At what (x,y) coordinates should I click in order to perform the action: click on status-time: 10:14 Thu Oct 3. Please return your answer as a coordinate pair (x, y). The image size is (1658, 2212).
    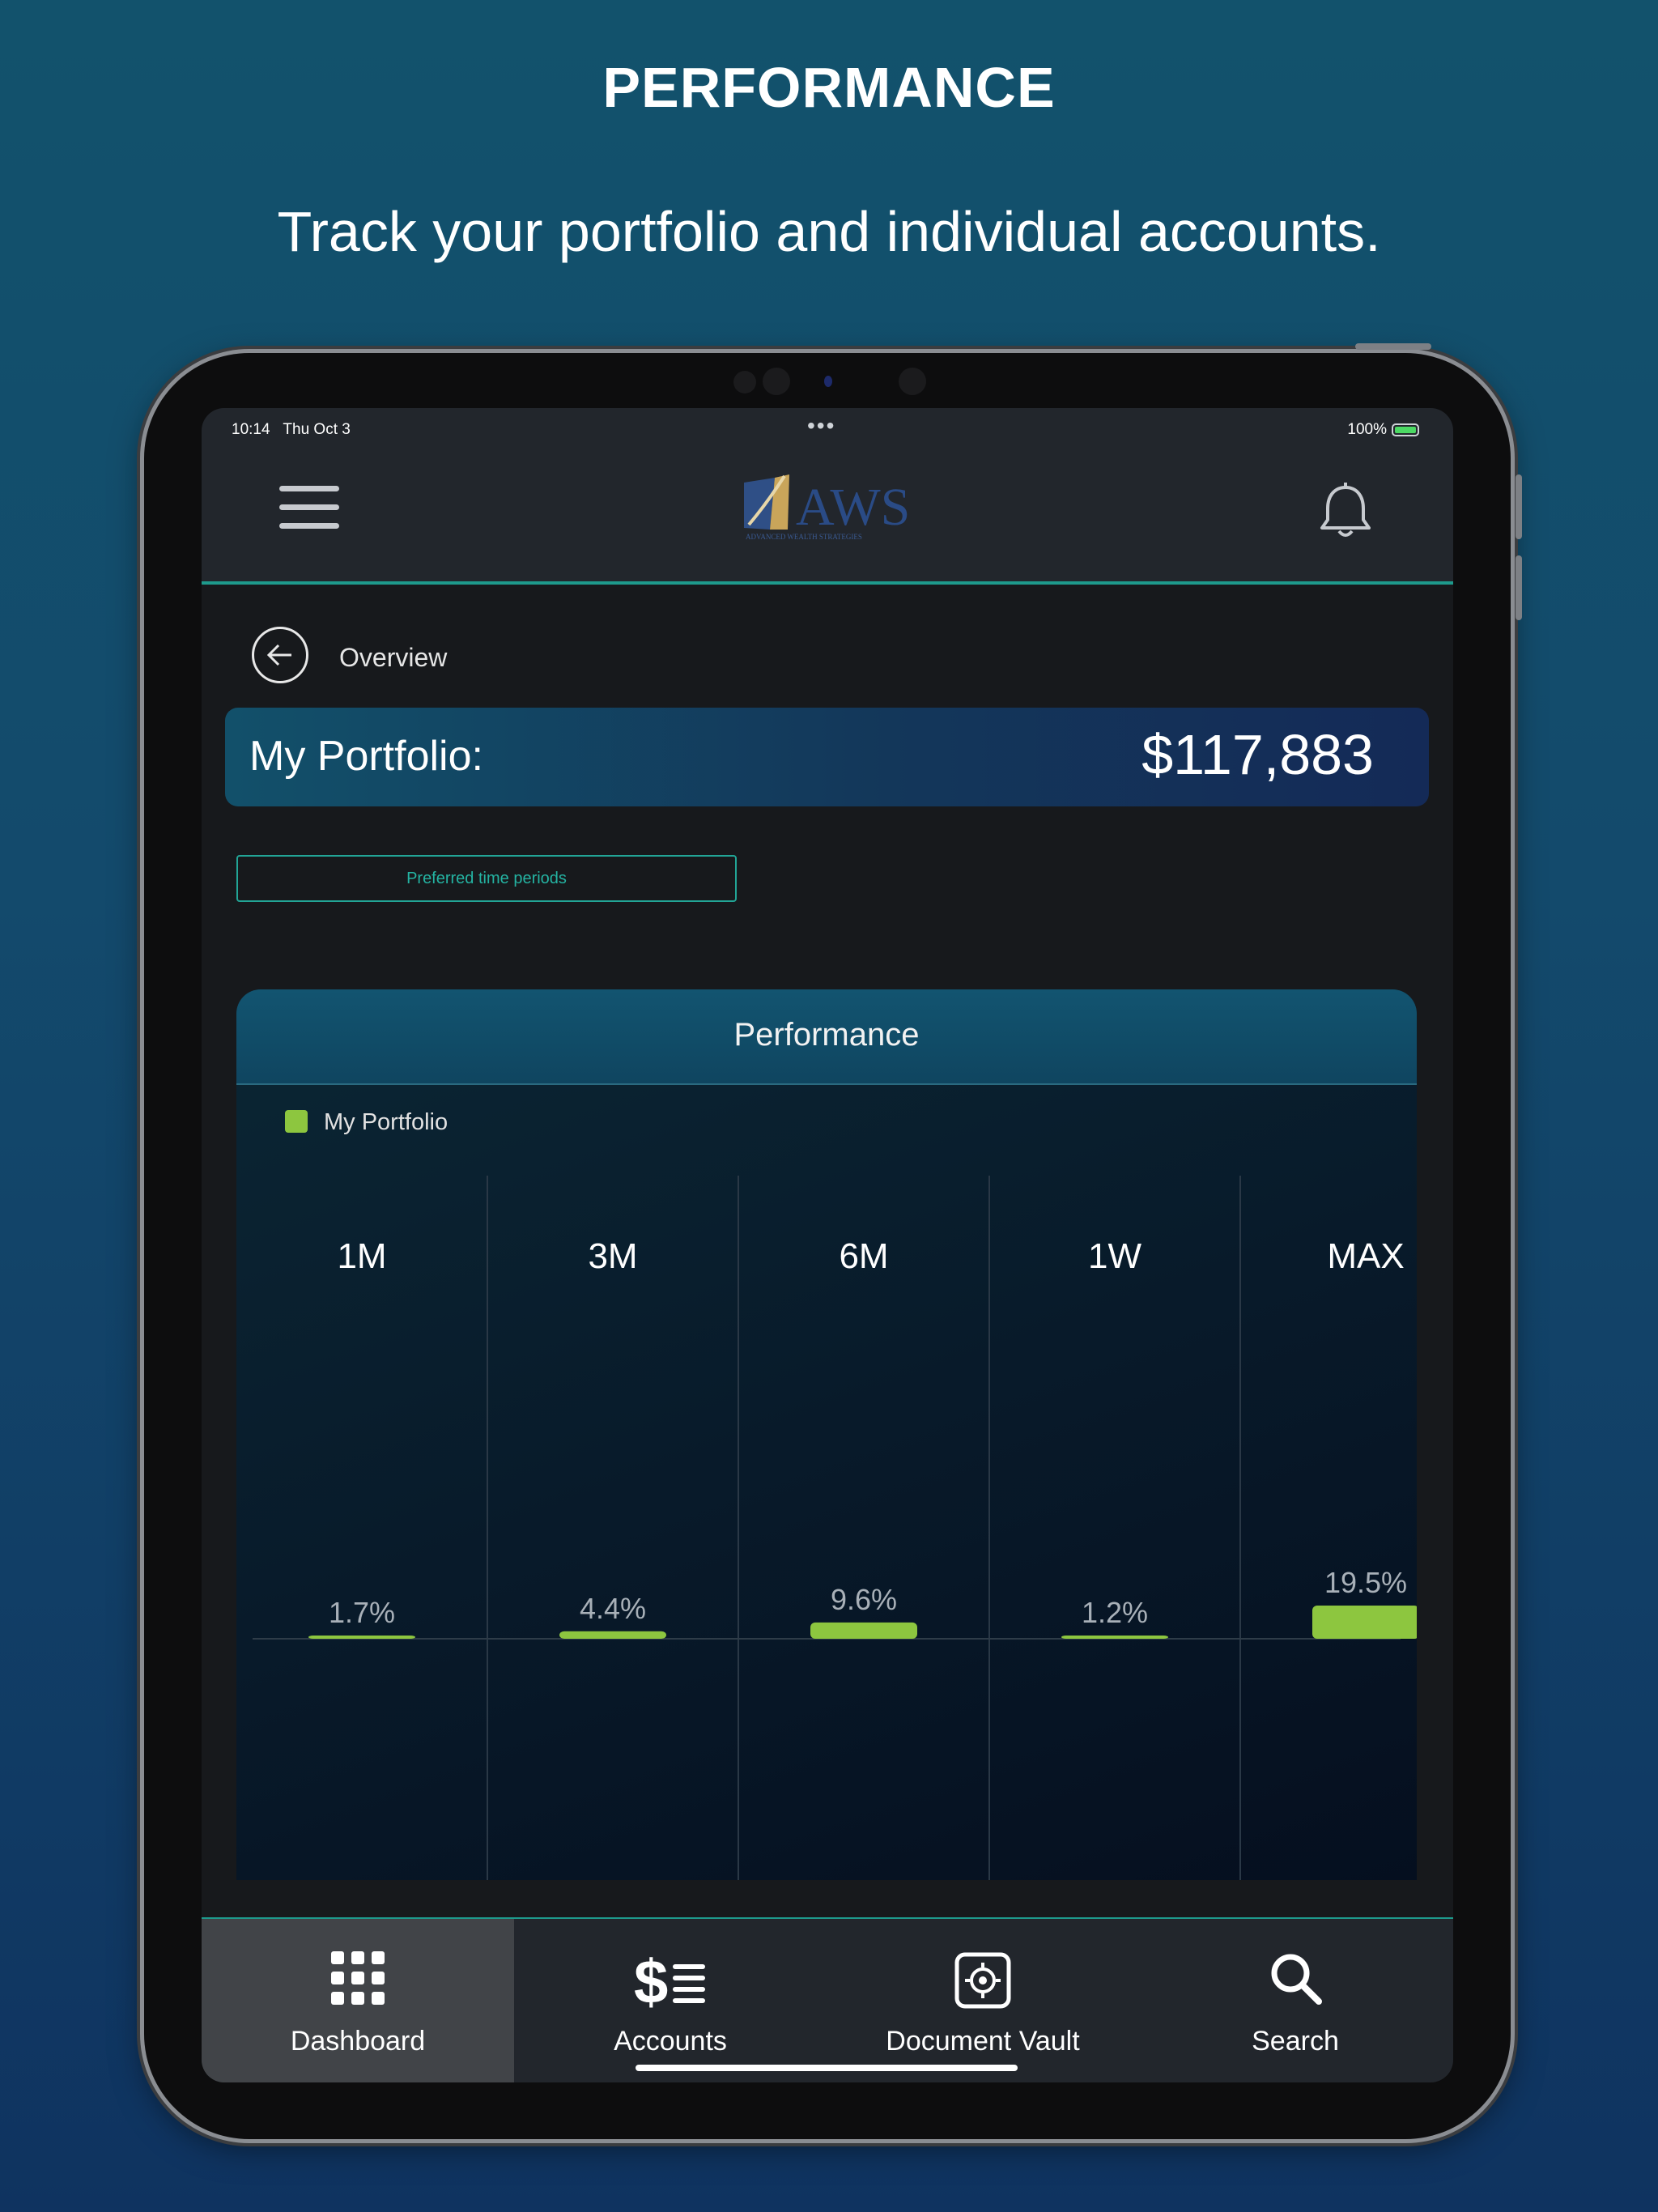
    Looking at the image, I should click on (291, 430).